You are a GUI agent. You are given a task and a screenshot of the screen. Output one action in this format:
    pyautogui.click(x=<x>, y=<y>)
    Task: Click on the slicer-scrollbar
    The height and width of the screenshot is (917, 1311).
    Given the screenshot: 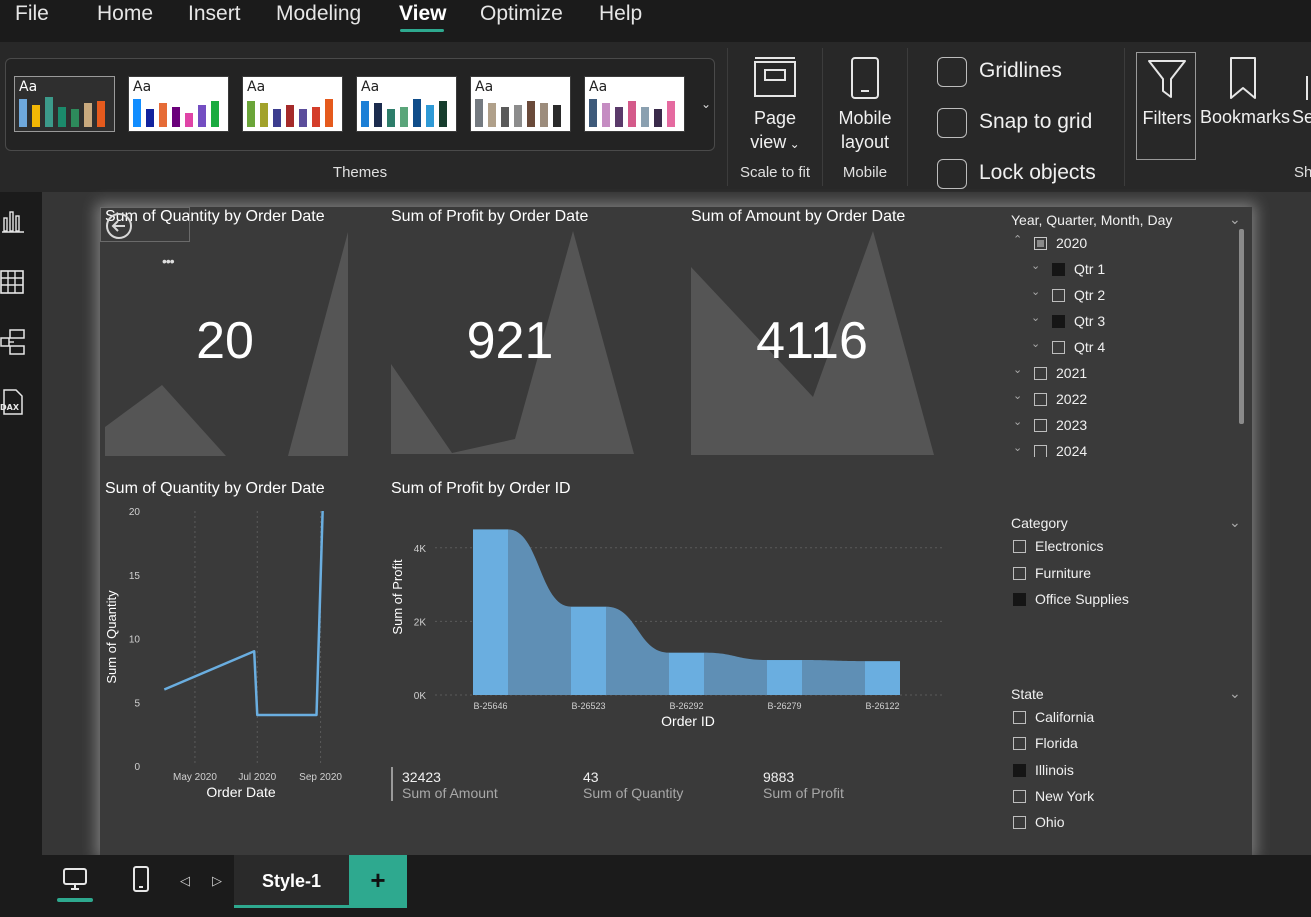 What is the action you would take?
    pyautogui.click(x=1241, y=326)
    